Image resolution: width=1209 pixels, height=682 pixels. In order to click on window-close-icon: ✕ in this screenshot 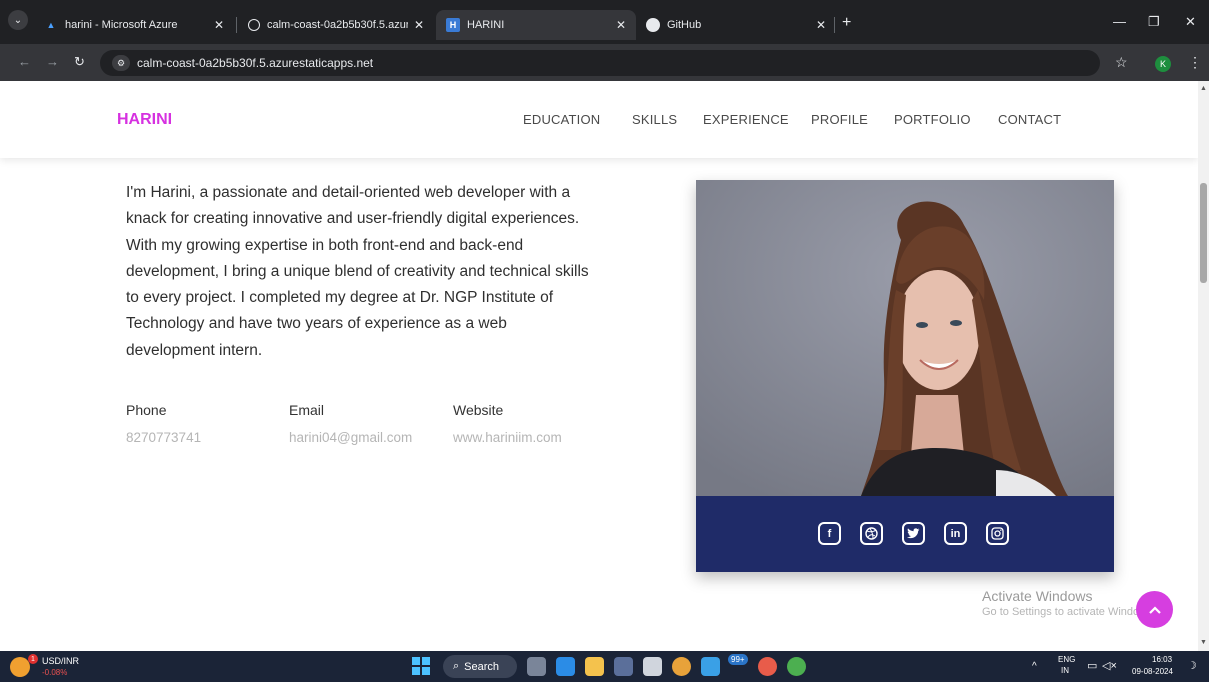, I will do `click(1190, 22)`.